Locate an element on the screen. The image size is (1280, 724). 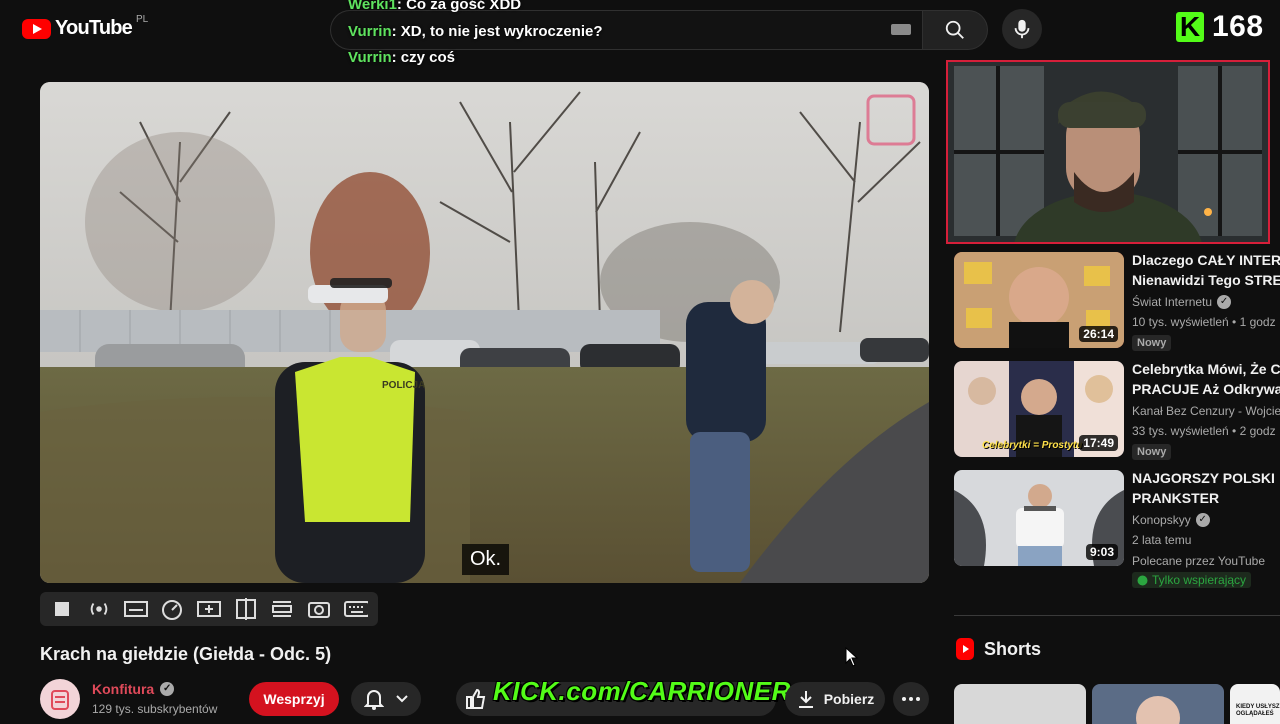
video-caption: Ok. is located at coordinates (486, 559).